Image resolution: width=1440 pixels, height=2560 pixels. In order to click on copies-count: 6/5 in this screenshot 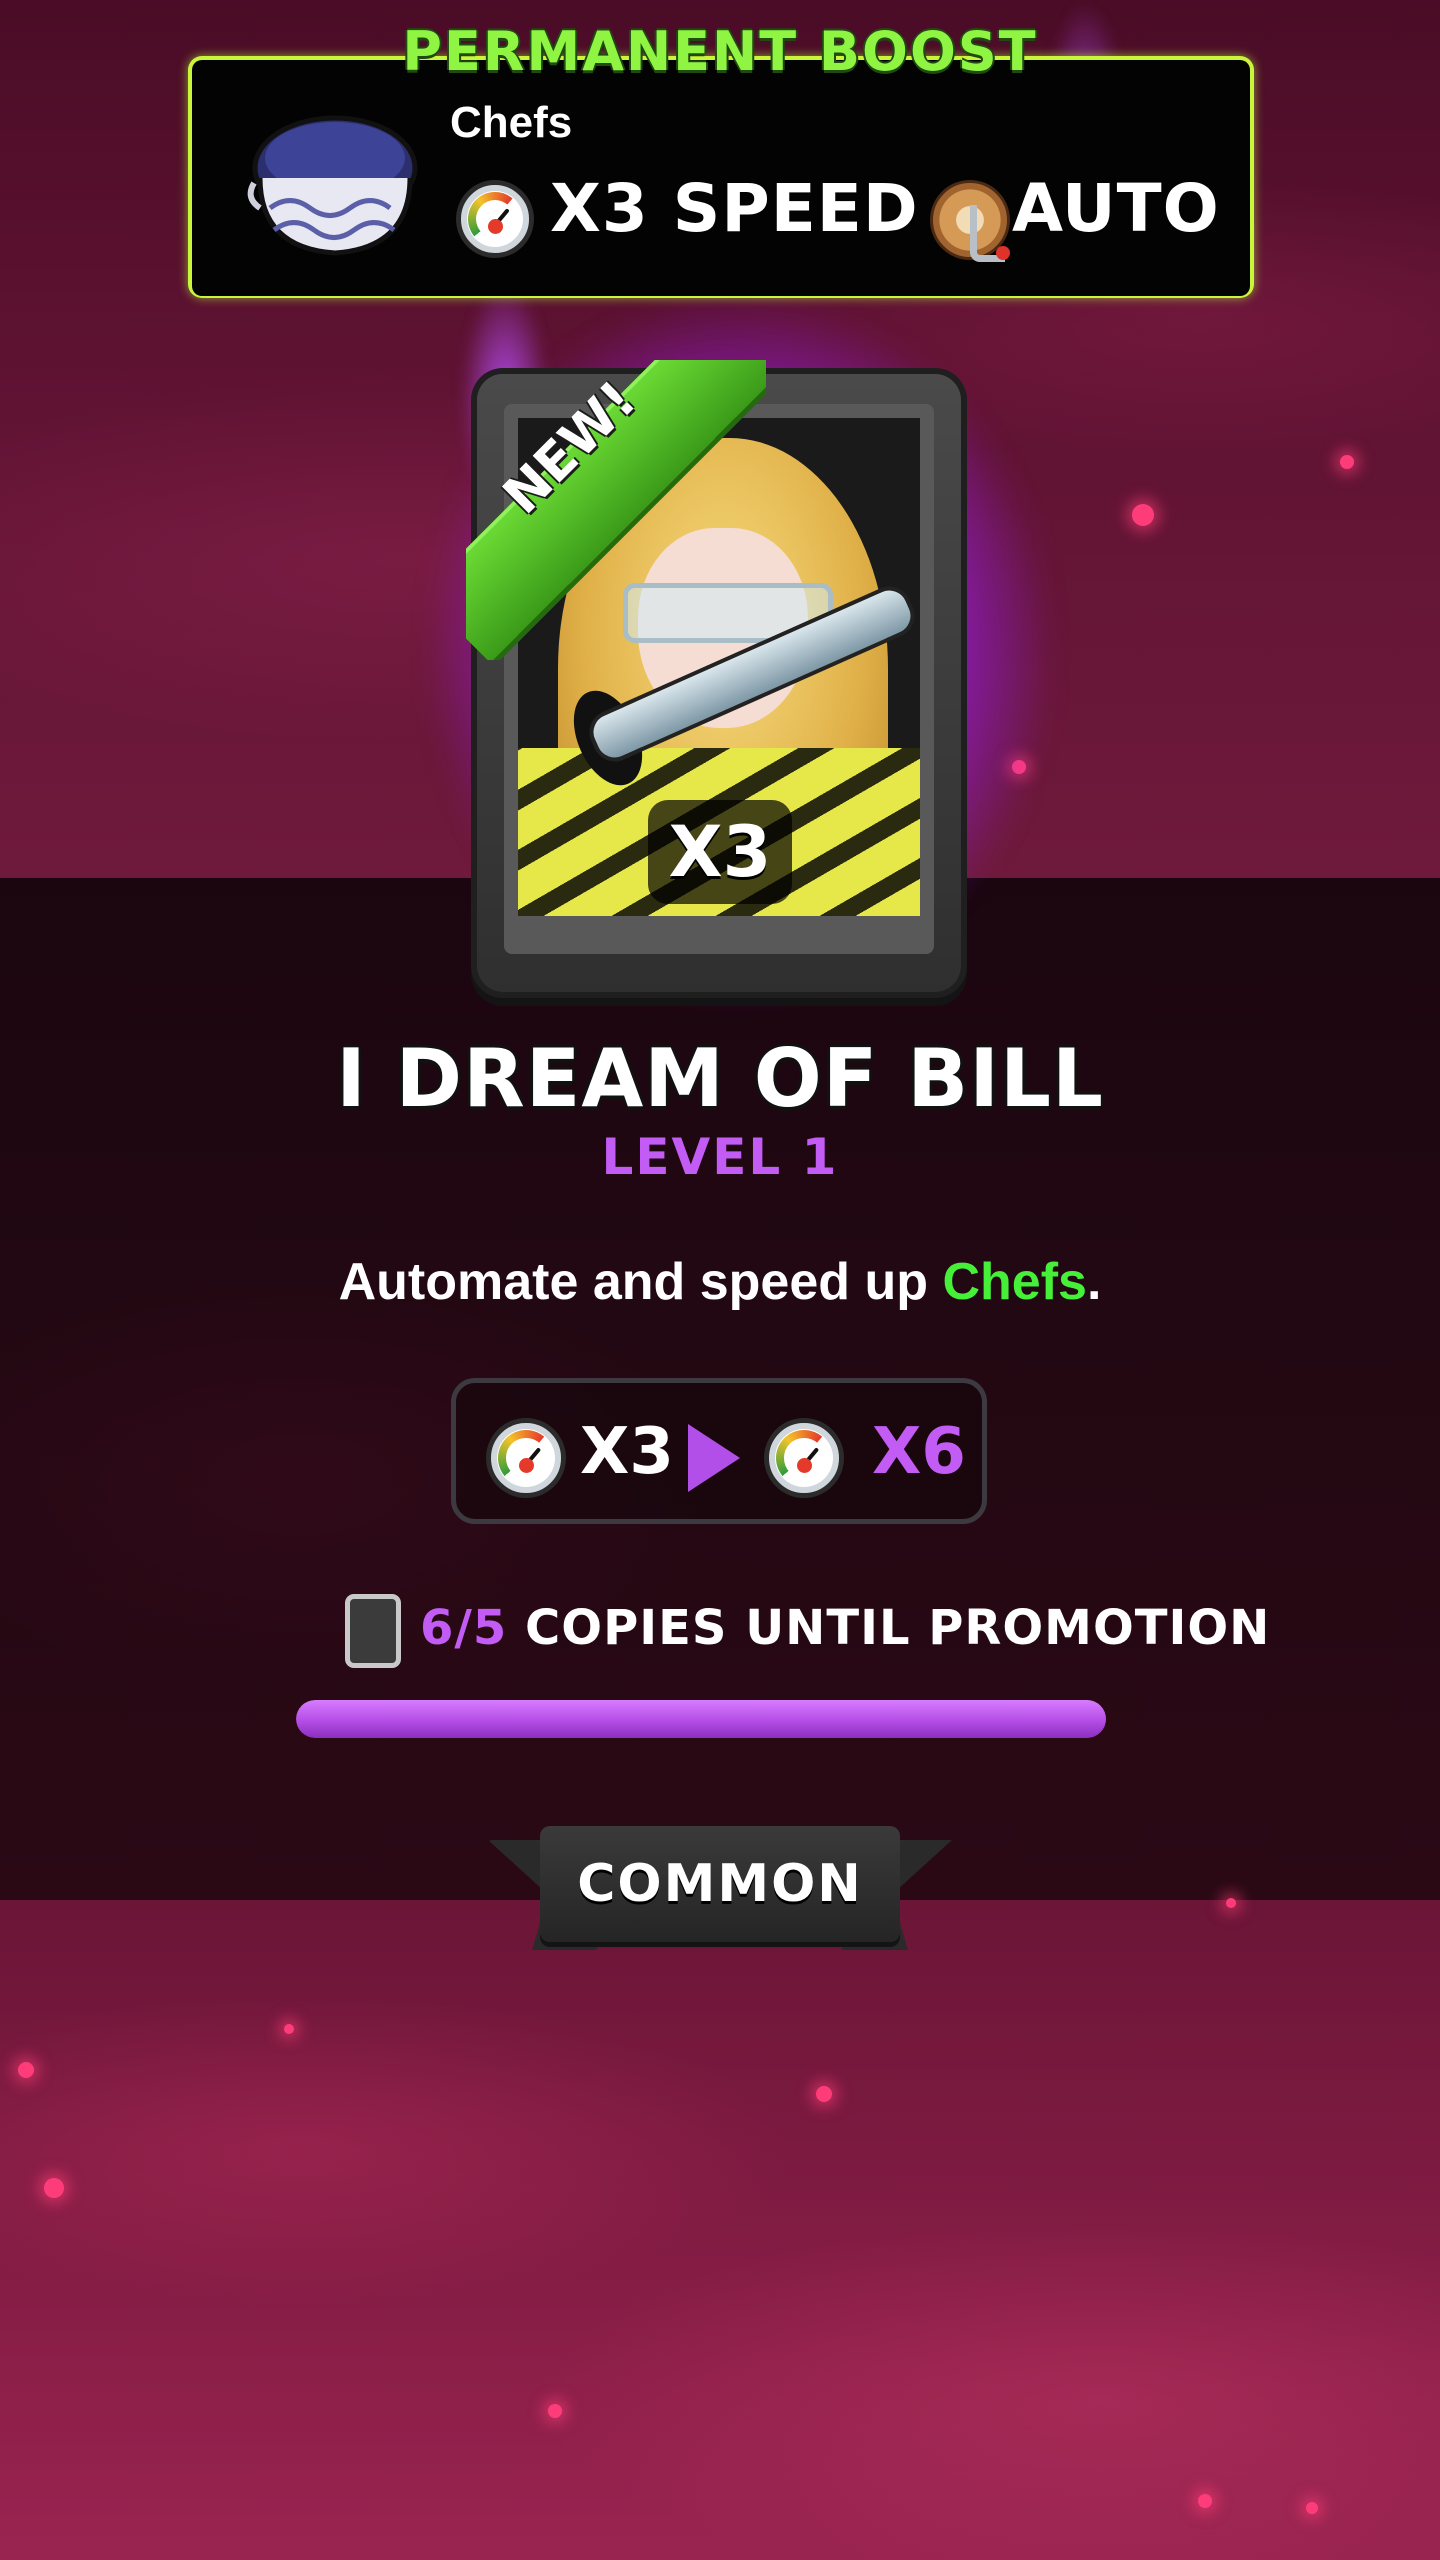, I will do `click(464, 1628)`.